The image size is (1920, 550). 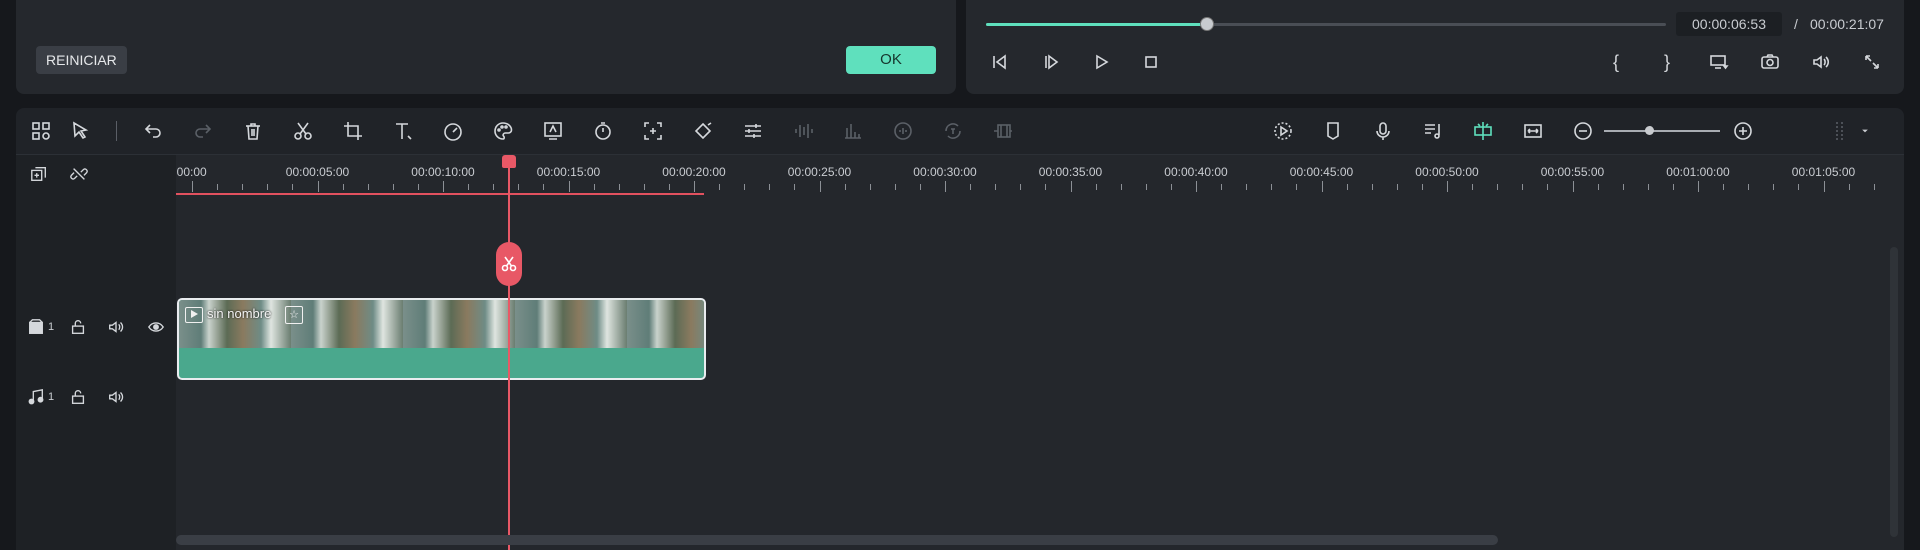 What do you see at coordinates (1383, 131) in the screenshot?
I see `microphone-icon` at bounding box center [1383, 131].